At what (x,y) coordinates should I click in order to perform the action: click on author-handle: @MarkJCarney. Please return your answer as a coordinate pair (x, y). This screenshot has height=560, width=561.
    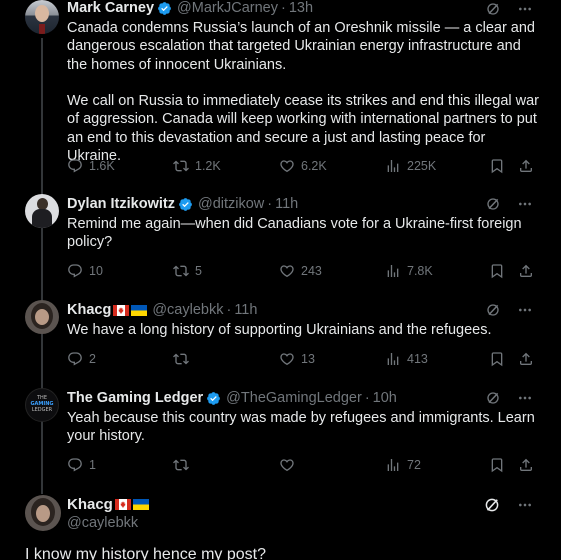
    Looking at the image, I should click on (227, 8).